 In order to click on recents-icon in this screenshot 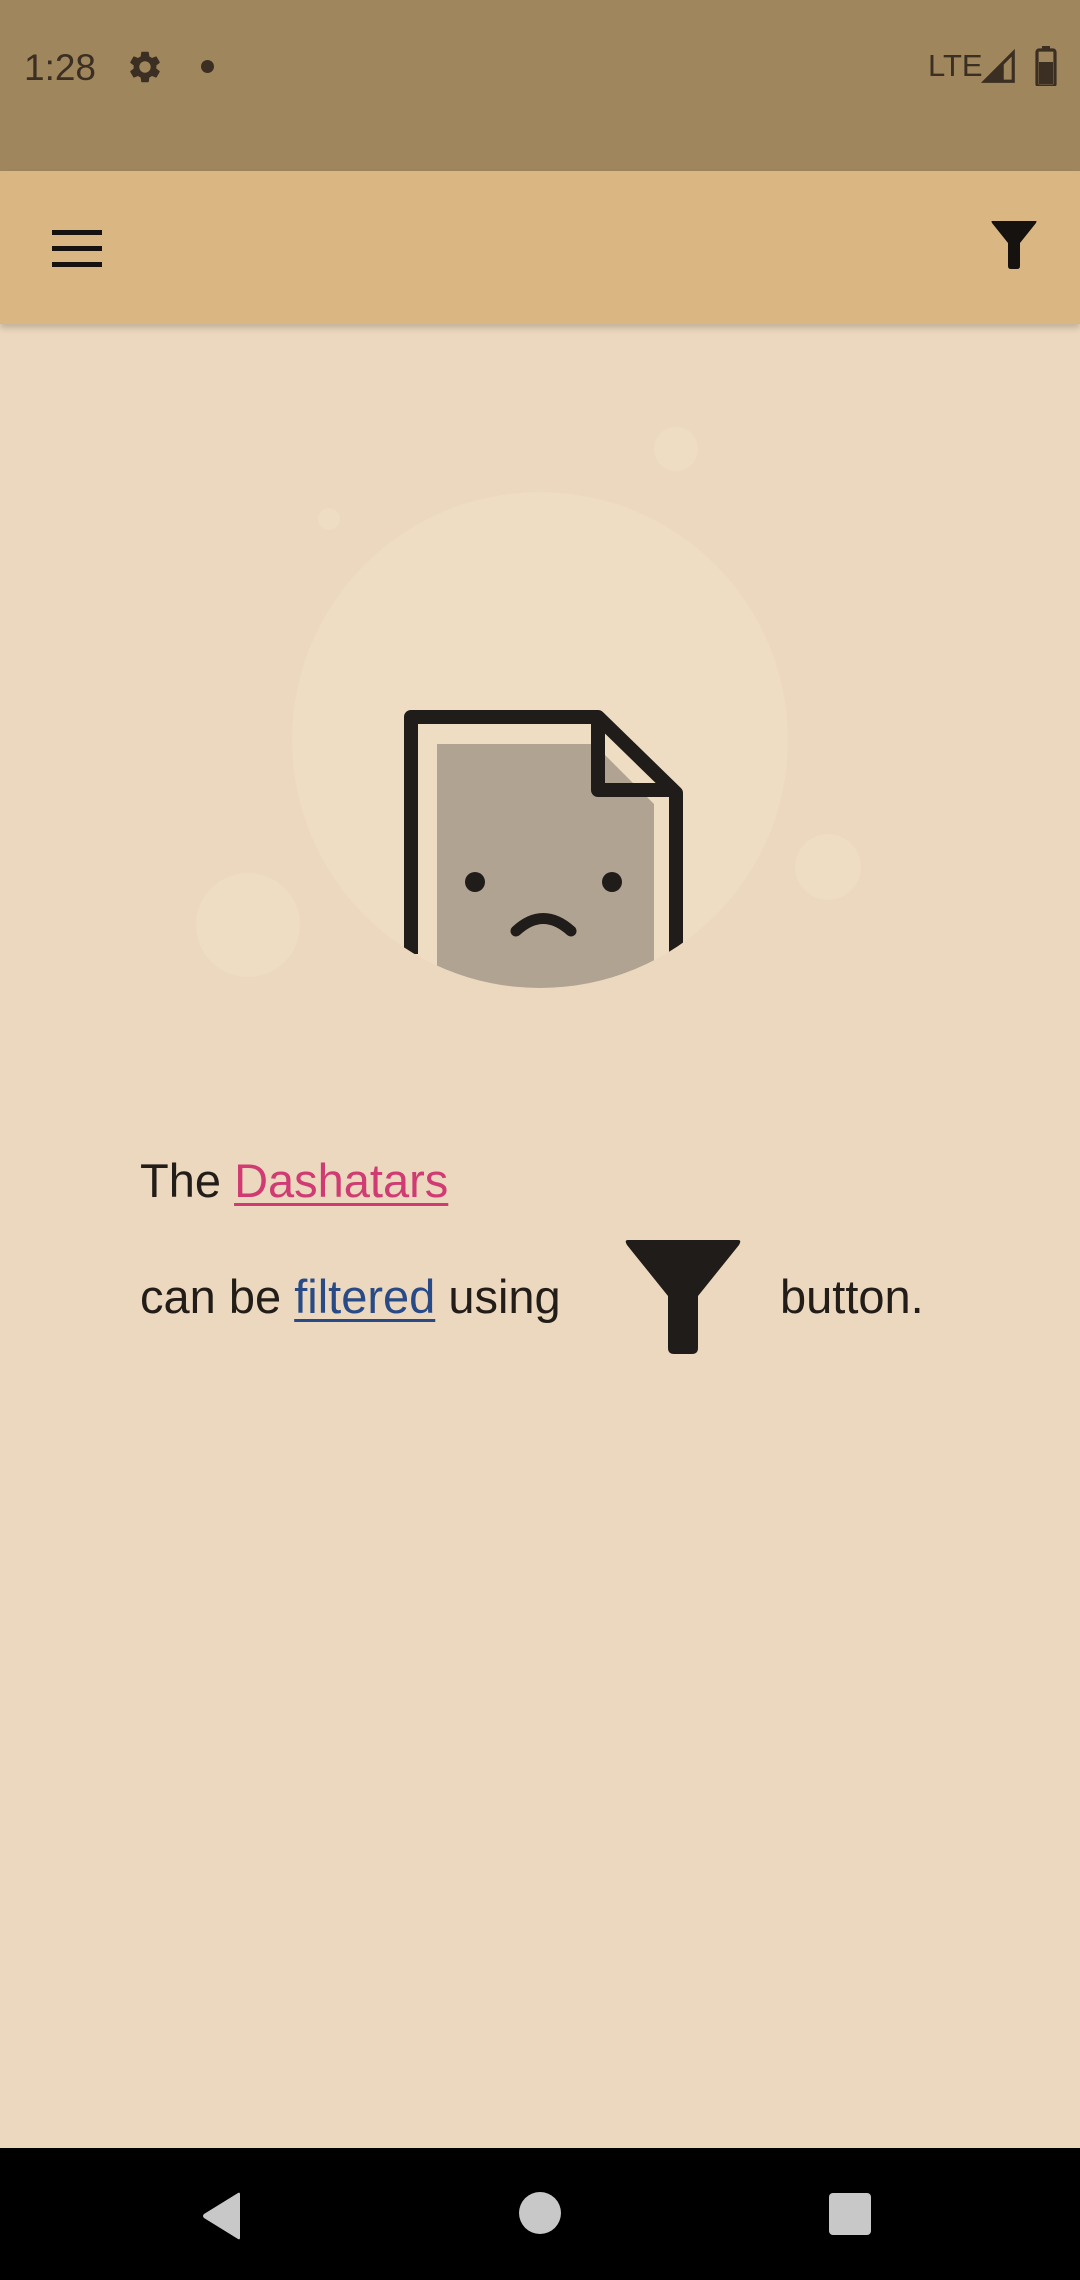, I will do `click(850, 2214)`.